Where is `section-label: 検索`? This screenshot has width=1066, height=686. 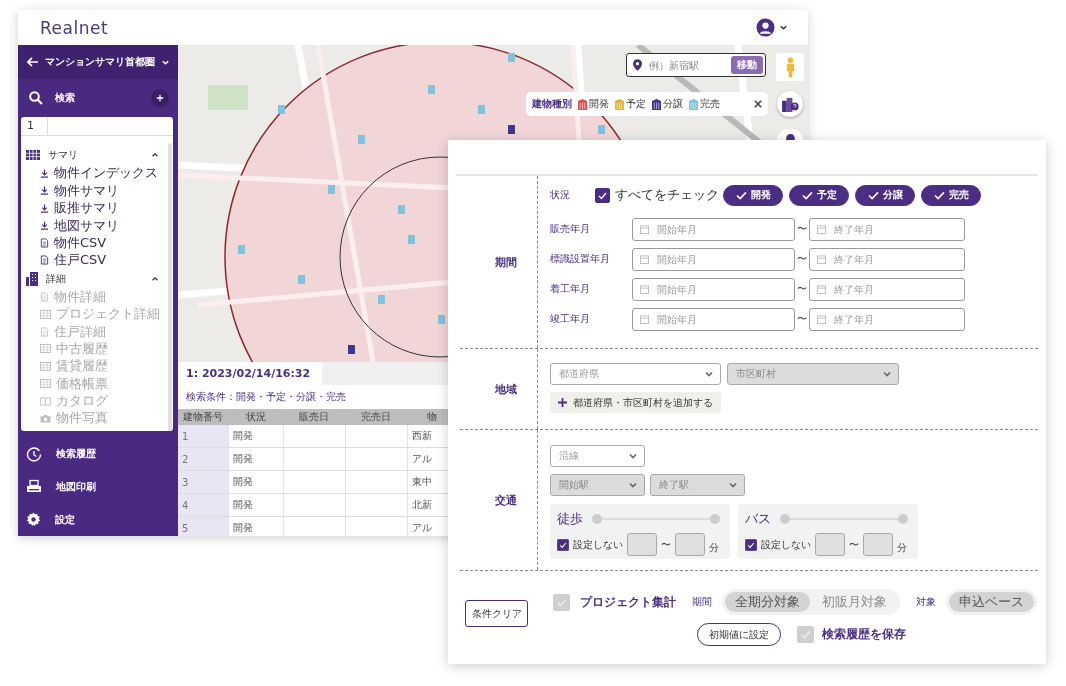 section-label: 検索 is located at coordinates (65, 98).